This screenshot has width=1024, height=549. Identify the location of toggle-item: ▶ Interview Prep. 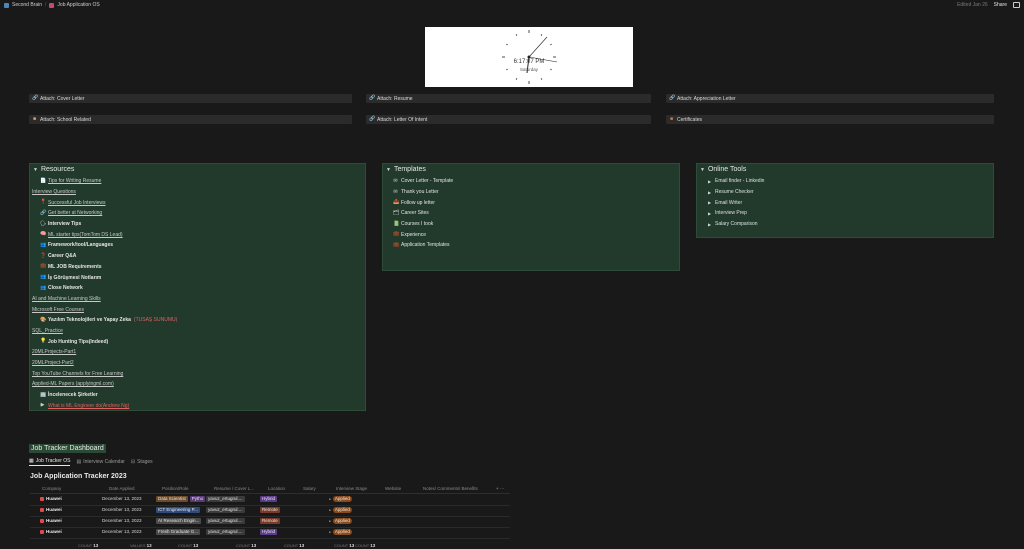
(850, 213).